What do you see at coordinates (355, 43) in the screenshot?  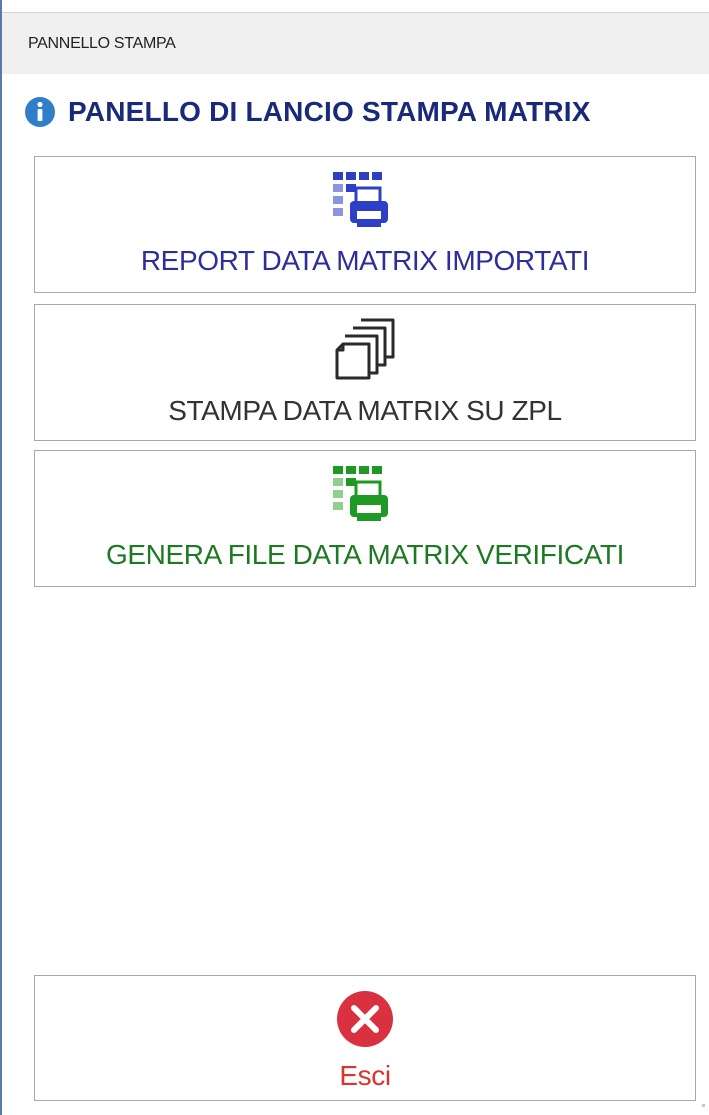 I see `window-titlebar: PANNELLO STAMPA` at bounding box center [355, 43].